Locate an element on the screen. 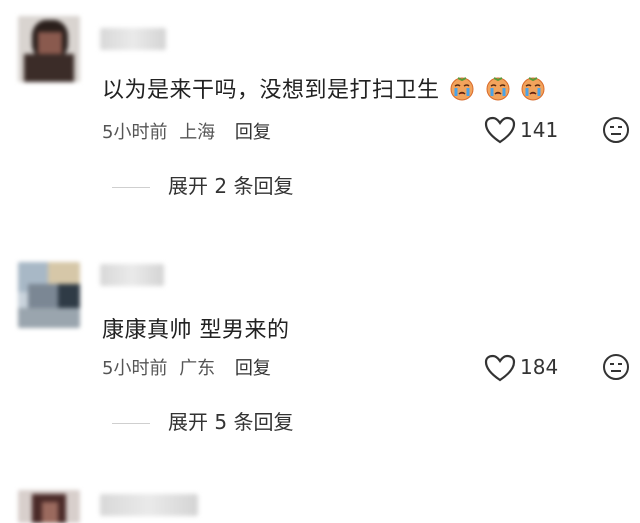 The height and width of the screenshot is (523, 640). comment-text: 康康真帅 型男来的 is located at coordinates (196, 328).